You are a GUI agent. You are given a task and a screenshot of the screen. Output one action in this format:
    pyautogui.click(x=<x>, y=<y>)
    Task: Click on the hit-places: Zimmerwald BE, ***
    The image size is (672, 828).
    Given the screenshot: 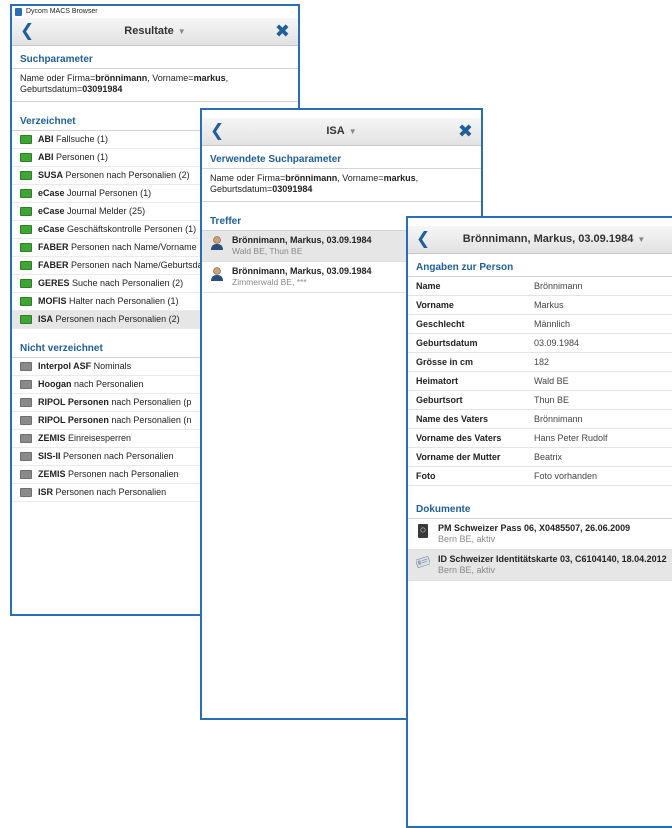 What is the action you would take?
    pyautogui.click(x=269, y=282)
    